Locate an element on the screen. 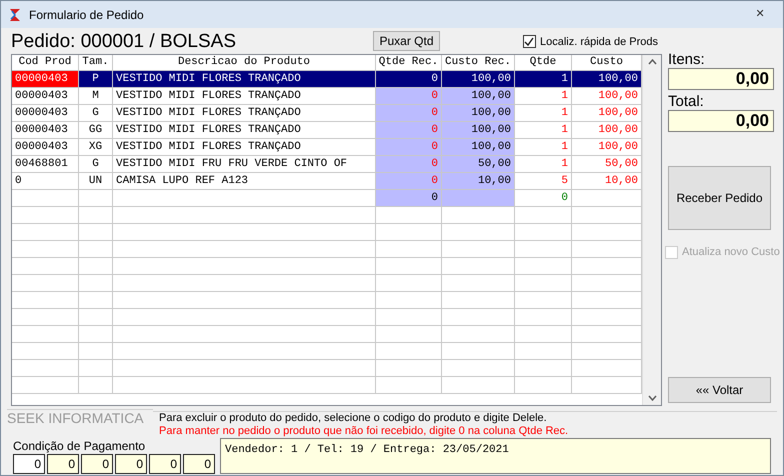 The height and width of the screenshot is (476, 784). table-row: 00000403 G VESTIDO MIDI FLORES TRANÇADO 0 100,00 1 100,00 is located at coordinates (327, 113).